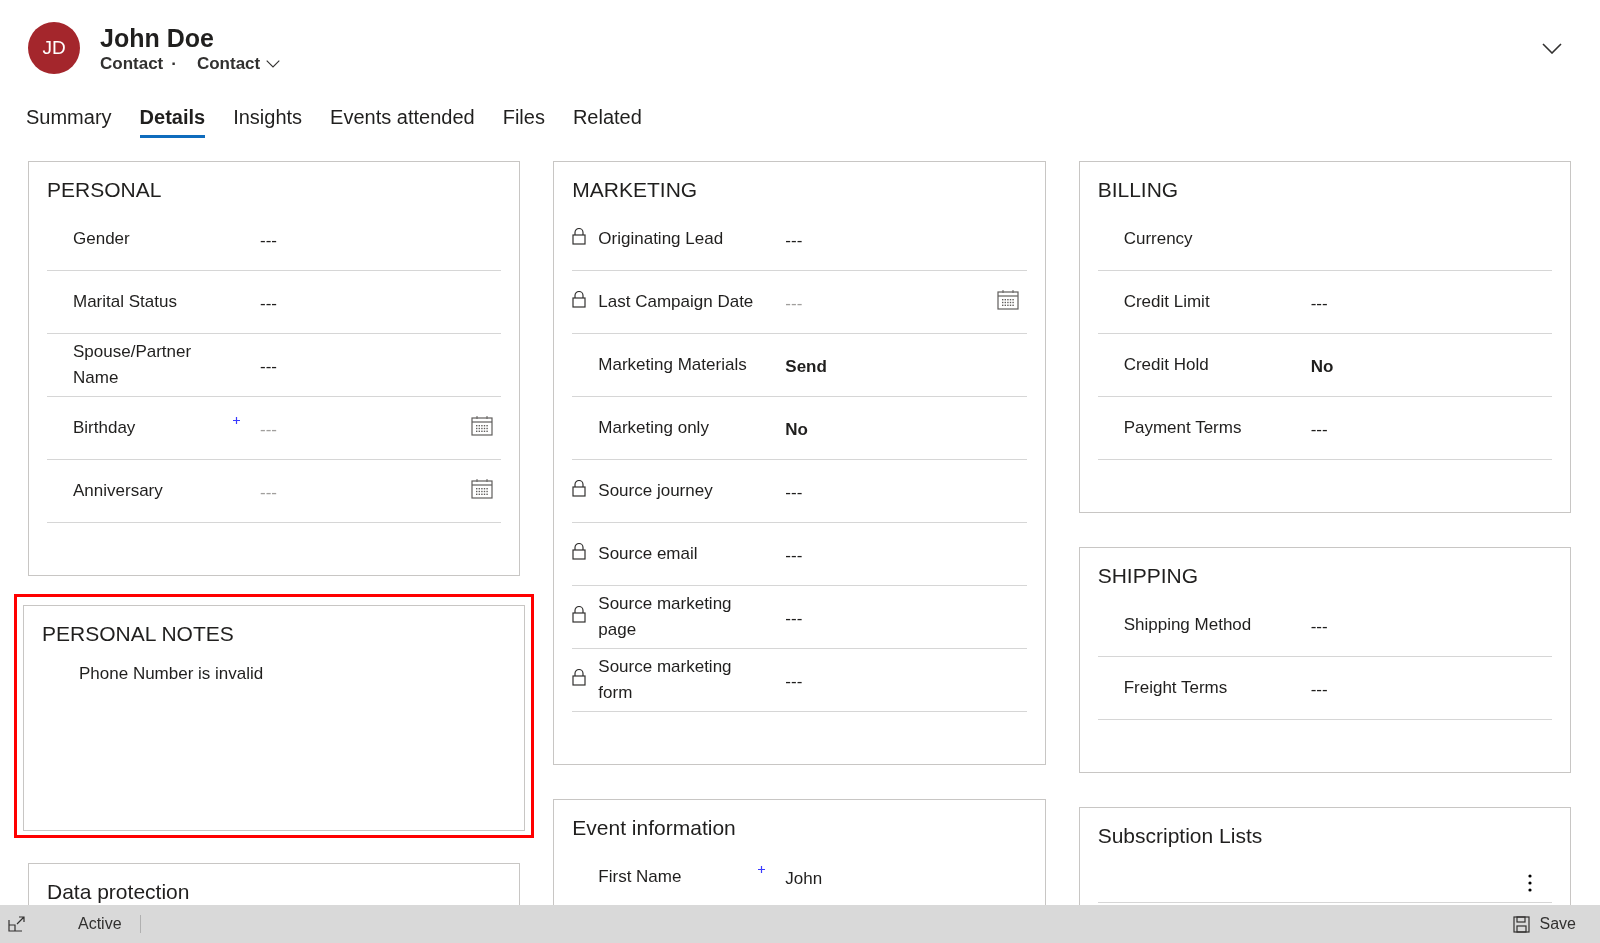 The image size is (1600, 943). Describe the element at coordinates (157, 38) in the screenshot. I see `record-name: John Doe` at that location.